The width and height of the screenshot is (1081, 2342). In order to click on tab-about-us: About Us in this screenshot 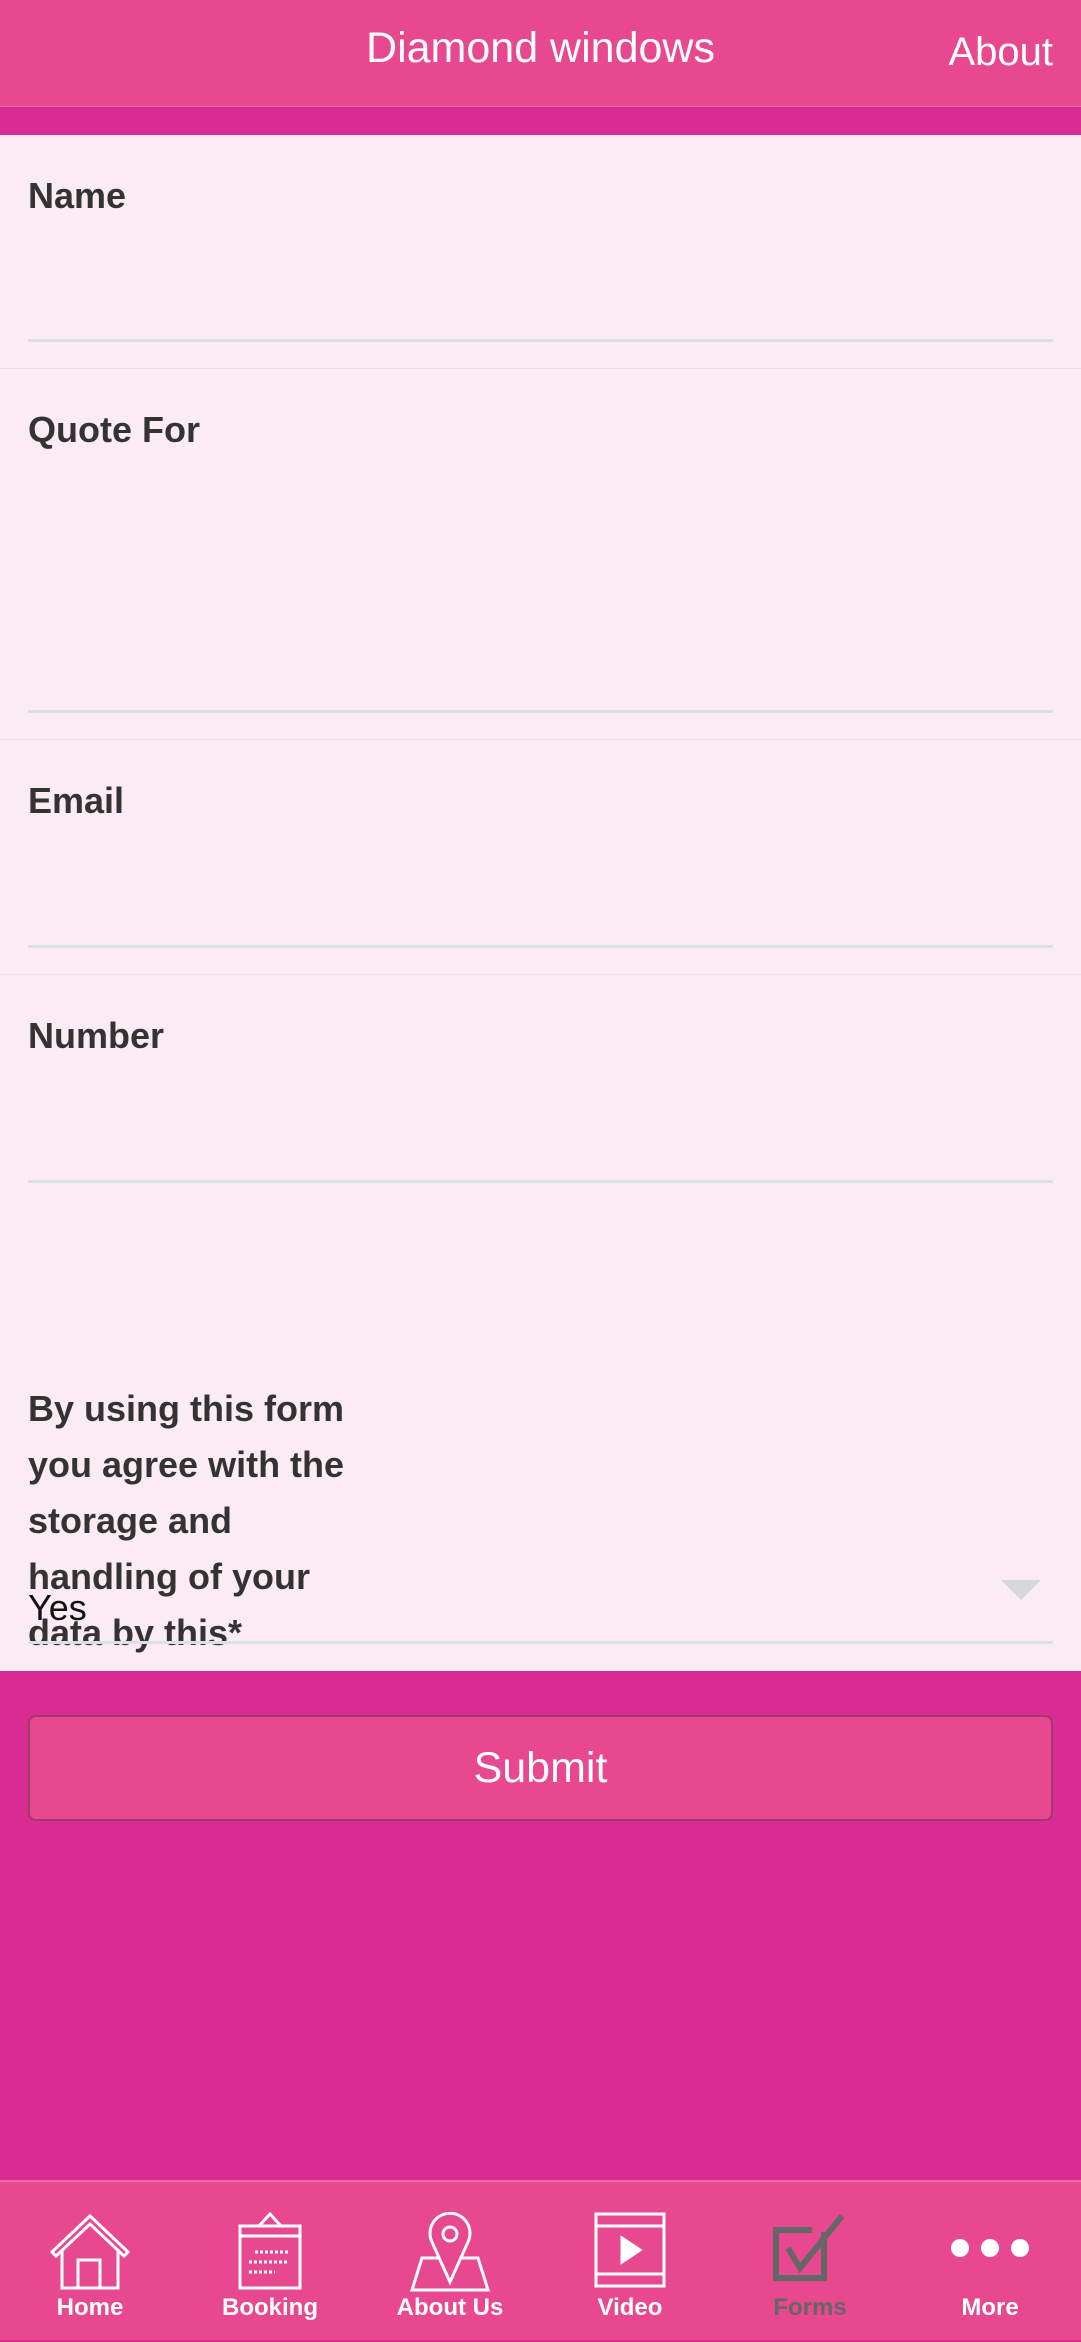, I will do `click(450, 2262)`.